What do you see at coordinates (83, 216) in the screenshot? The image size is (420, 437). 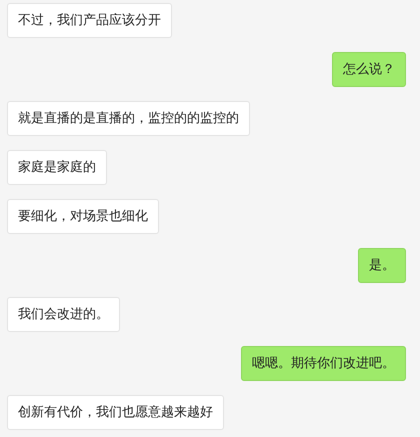 I see `message-bubble: 要细化，对场景也细化` at bounding box center [83, 216].